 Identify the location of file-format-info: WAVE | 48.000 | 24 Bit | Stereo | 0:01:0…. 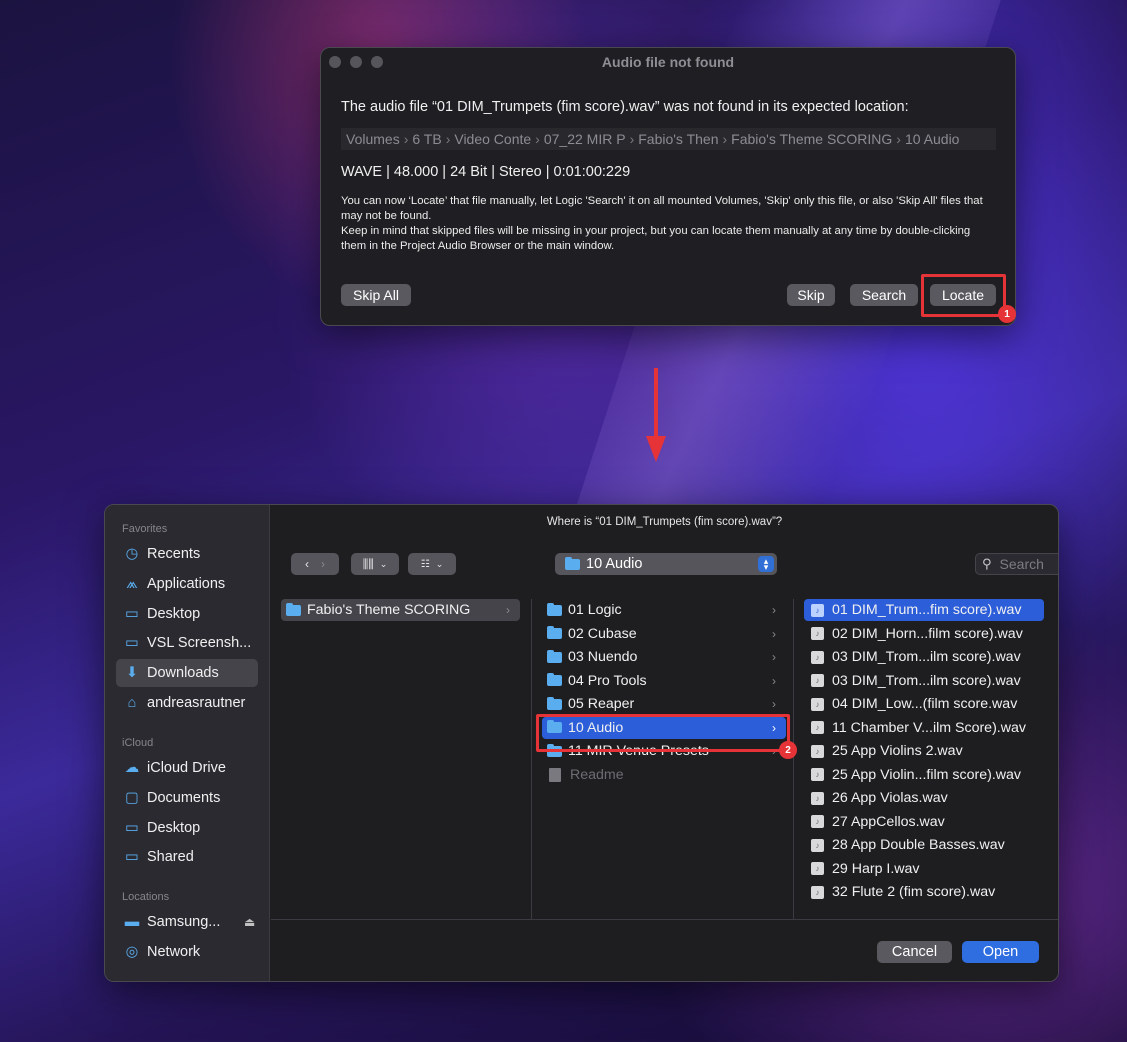
(486, 172).